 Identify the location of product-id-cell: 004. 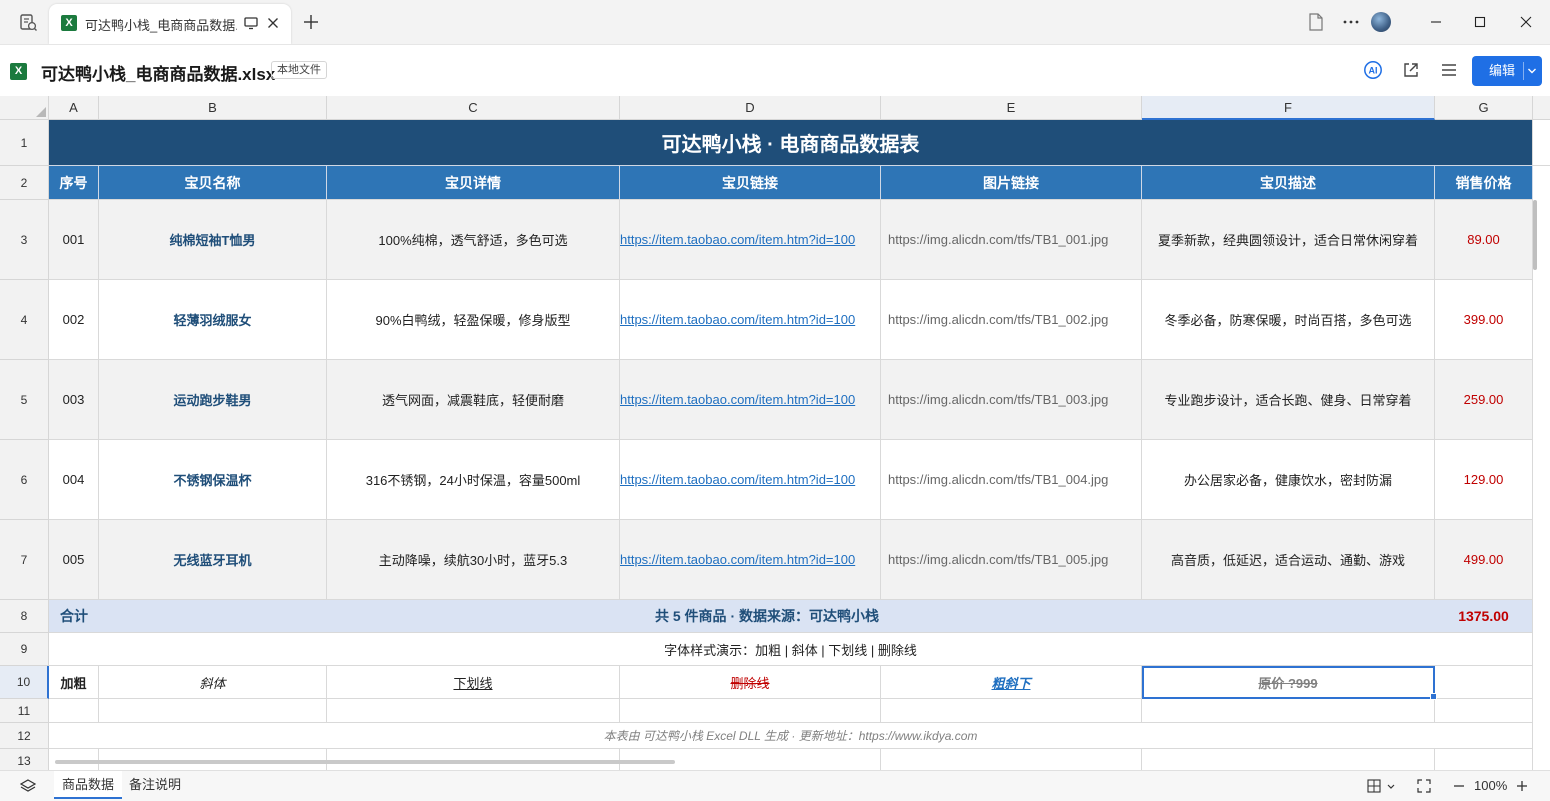
(74, 480).